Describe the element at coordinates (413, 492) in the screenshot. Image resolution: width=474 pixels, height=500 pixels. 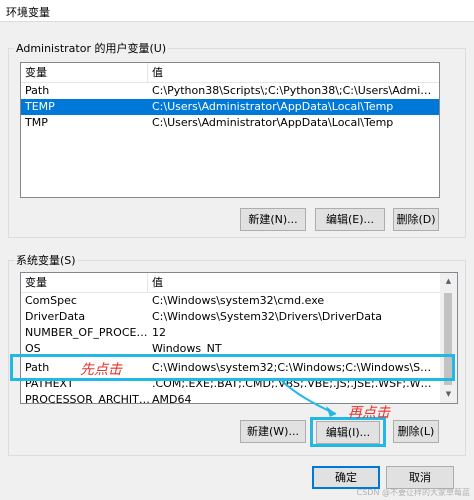
I see `watermark: CSDN @不要让样的大家草莓蓝` at that location.